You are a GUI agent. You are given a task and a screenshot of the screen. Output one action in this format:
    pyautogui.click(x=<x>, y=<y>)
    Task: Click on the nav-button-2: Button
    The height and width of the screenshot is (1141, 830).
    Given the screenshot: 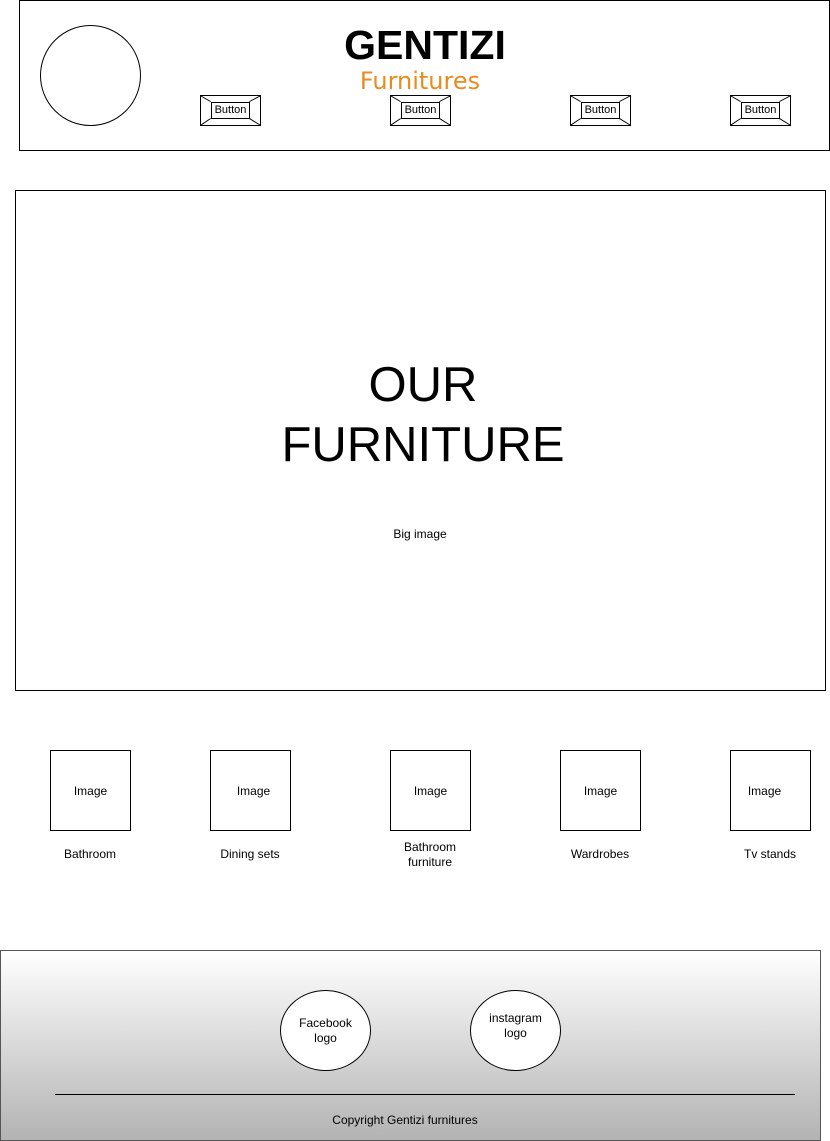 What is the action you would take?
    pyautogui.click(x=420, y=110)
    